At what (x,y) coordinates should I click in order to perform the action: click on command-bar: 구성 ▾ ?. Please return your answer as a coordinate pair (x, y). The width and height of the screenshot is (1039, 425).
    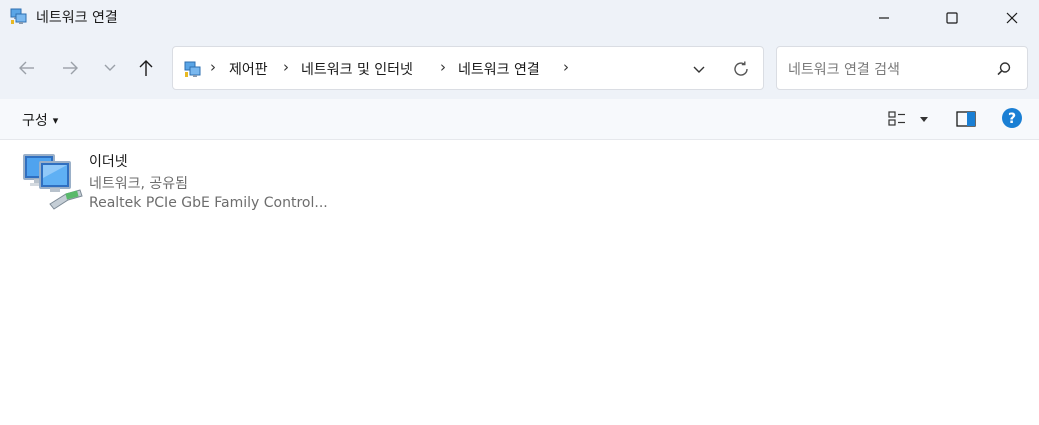
    Looking at the image, I should click on (519, 119).